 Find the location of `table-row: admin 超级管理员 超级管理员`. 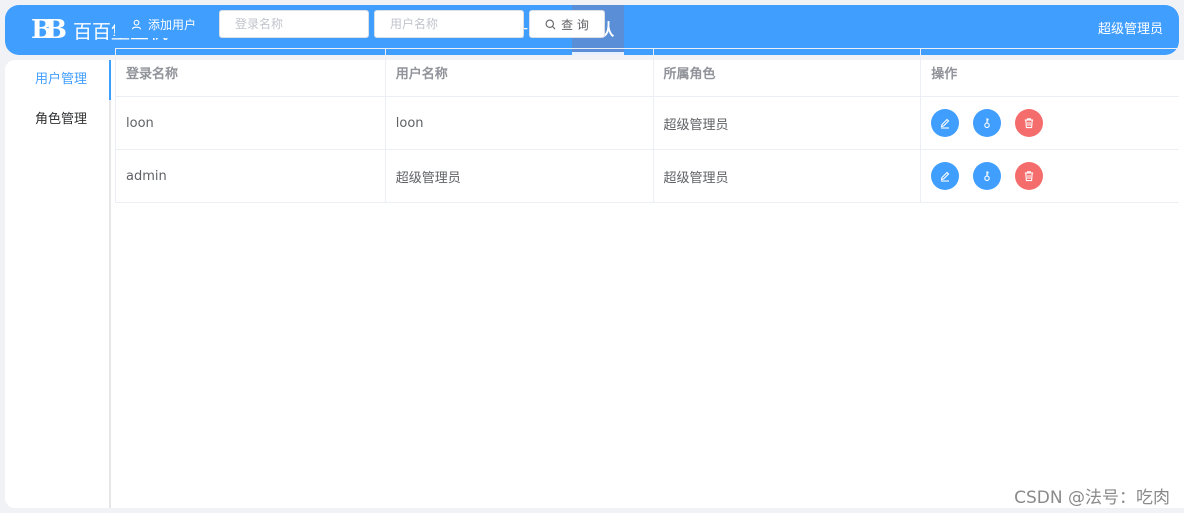

table-row: admin 超级管理员 超级管理员 is located at coordinates (647, 176).